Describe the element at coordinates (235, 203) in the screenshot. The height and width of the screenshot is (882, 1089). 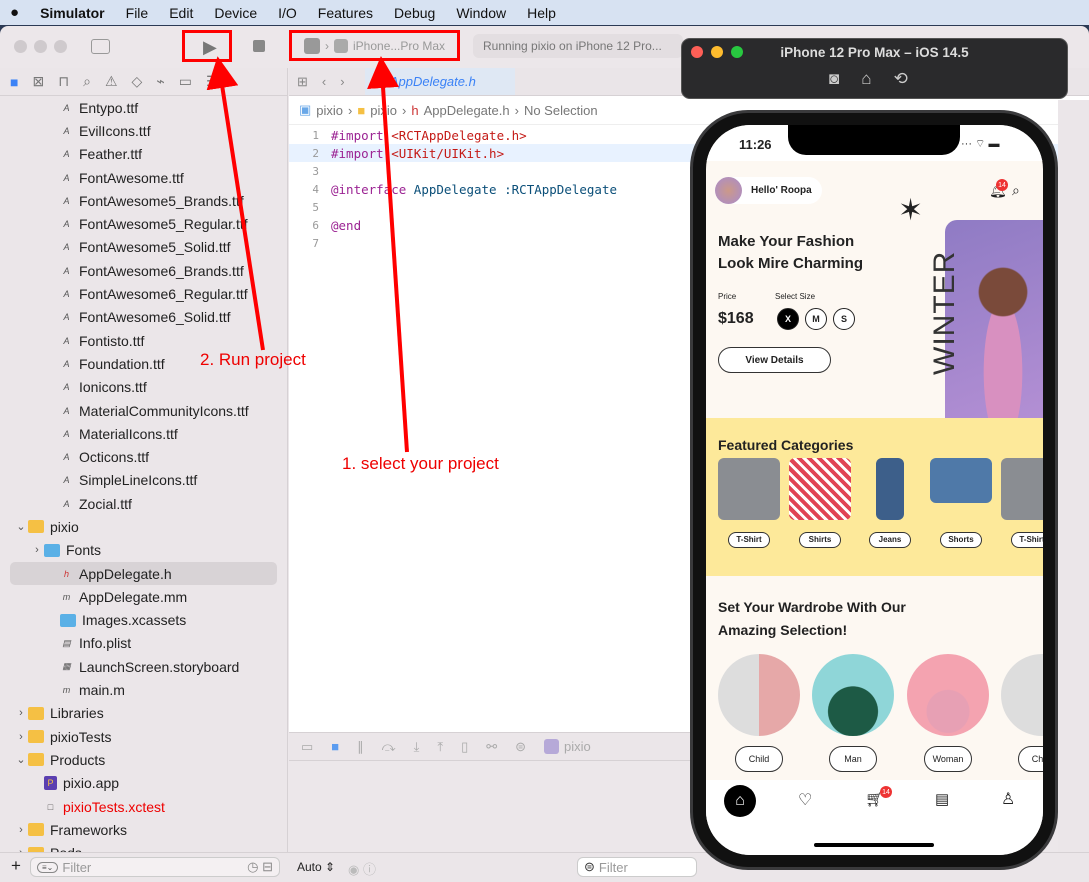
I see `run-arrow` at that location.